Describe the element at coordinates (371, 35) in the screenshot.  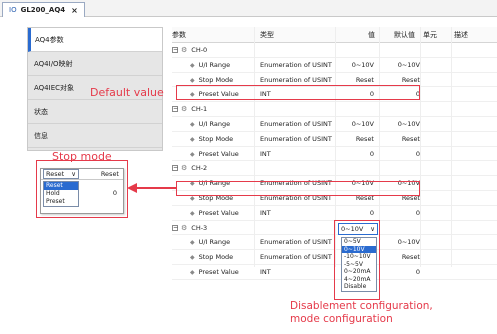
I see `header-value: 值` at that location.